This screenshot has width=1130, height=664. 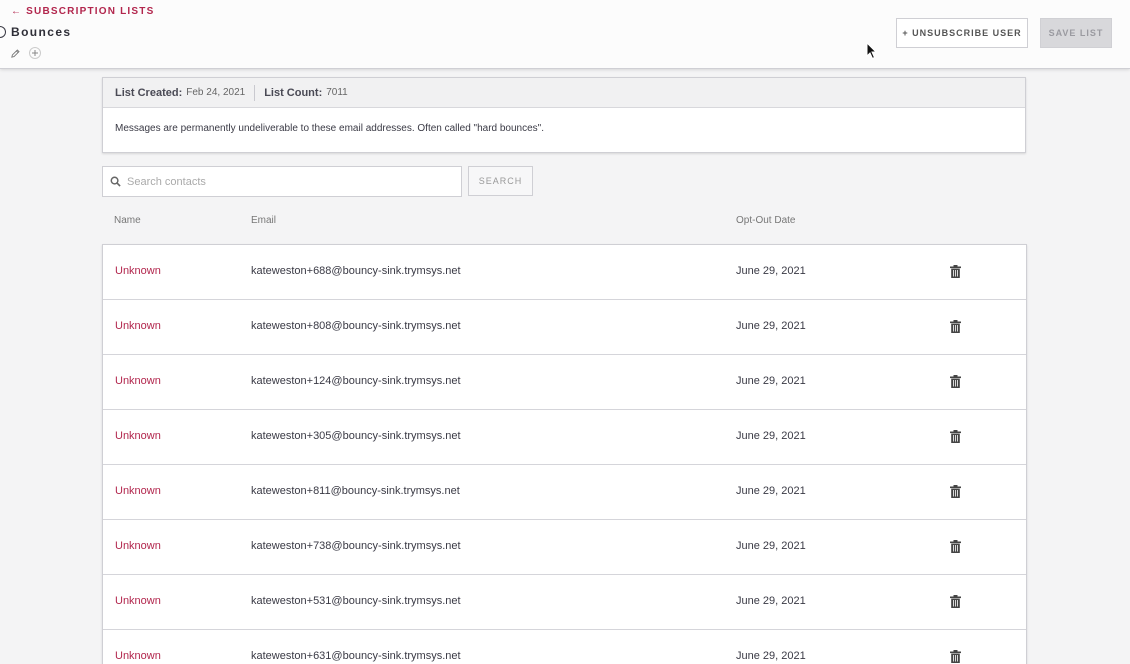 What do you see at coordinates (962, 33) in the screenshot?
I see `unsubscribe-user-button: + UNSUBSCRIBE USER` at bounding box center [962, 33].